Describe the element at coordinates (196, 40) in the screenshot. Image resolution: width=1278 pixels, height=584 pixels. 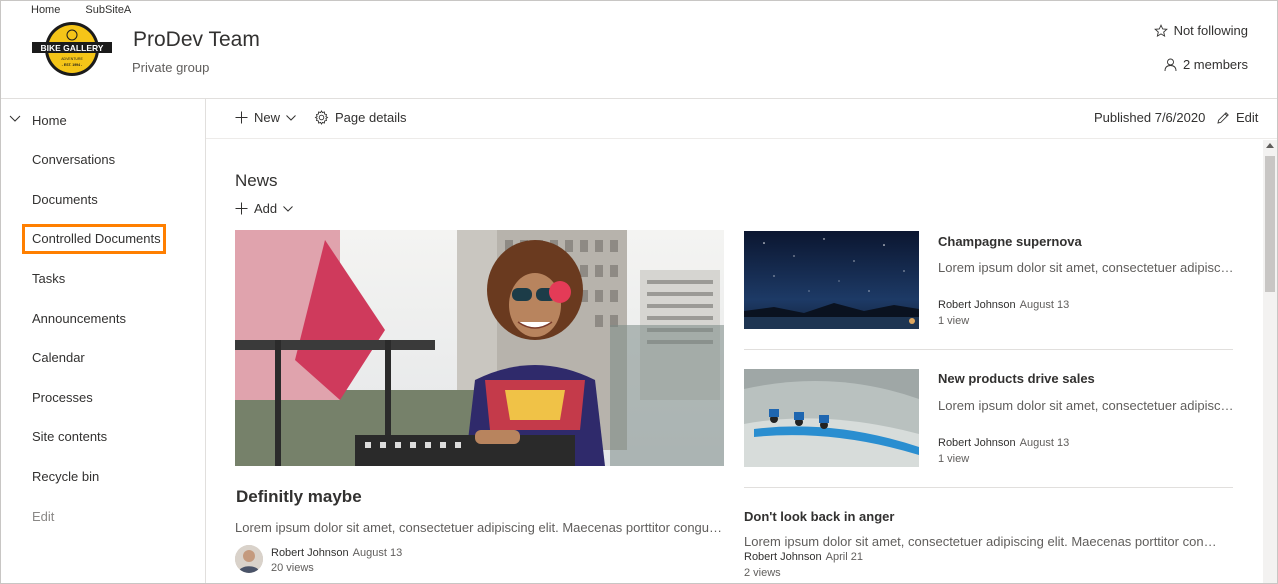
I see `site-title: ProDev Team` at that location.